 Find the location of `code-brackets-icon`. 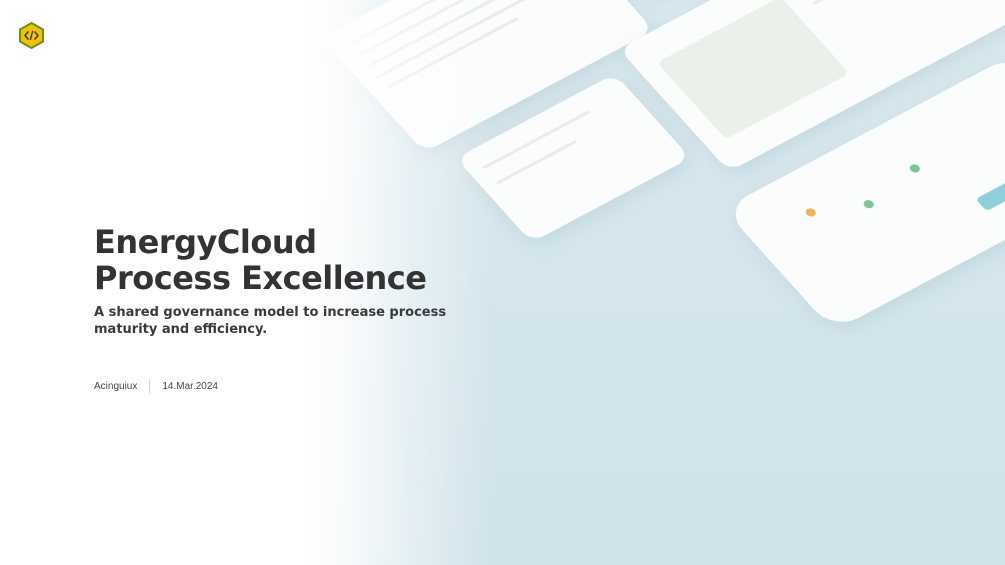

code-brackets-icon is located at coordinates (31, 35).